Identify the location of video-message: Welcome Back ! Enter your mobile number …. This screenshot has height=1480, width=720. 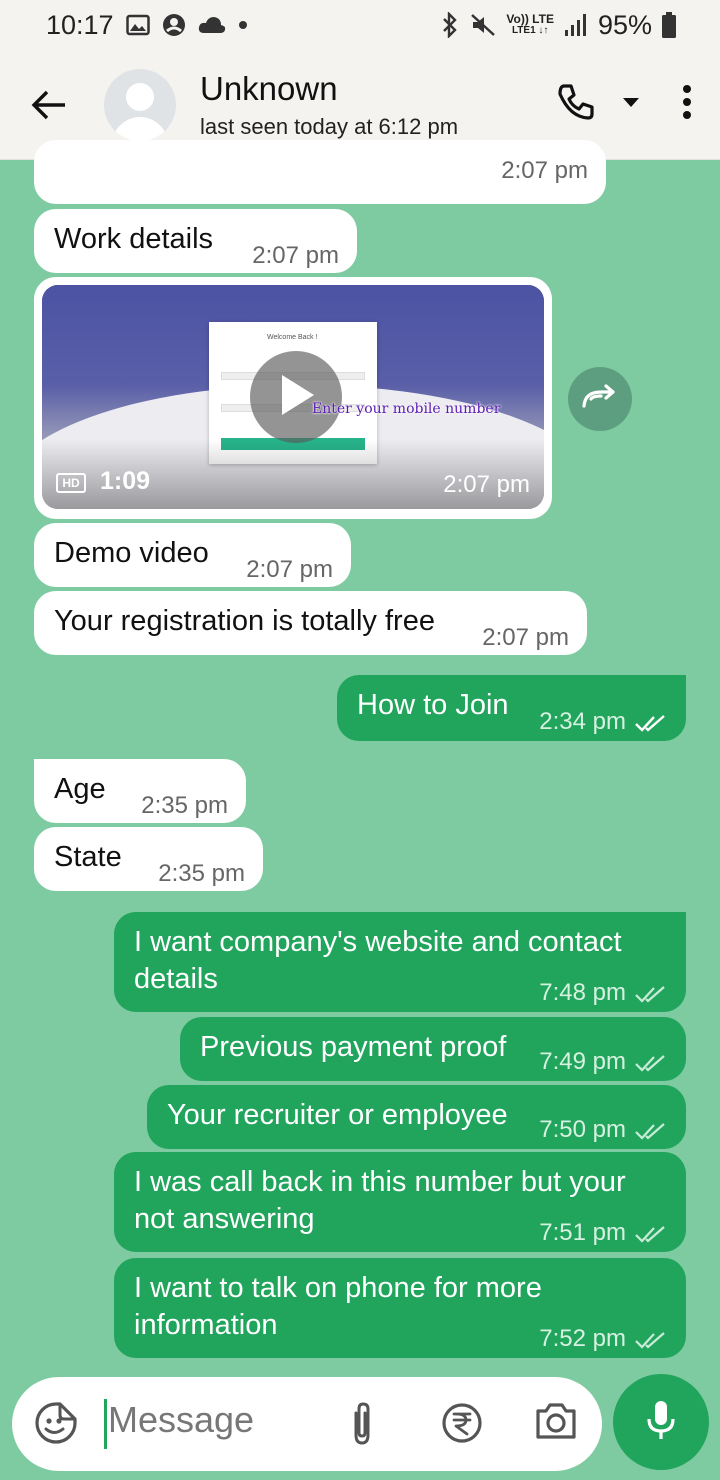
(293, 398).